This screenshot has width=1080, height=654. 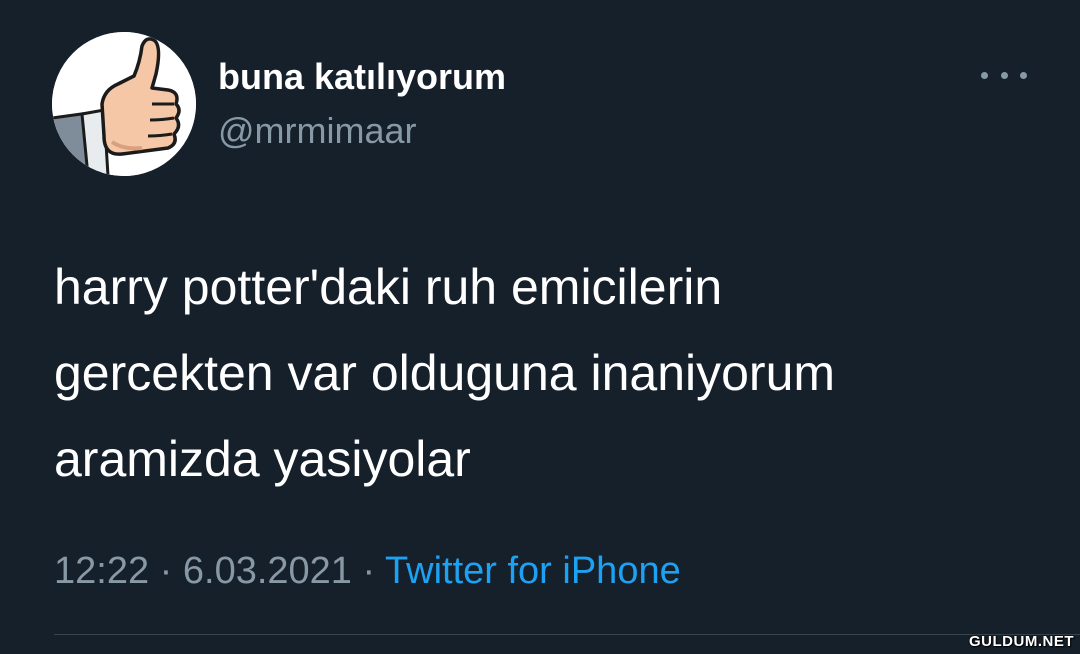 What do you see at coordinates (362, 77) in the screenshot?
I see `display-name: buna katılıyorum` at bounding box center [362, 77].